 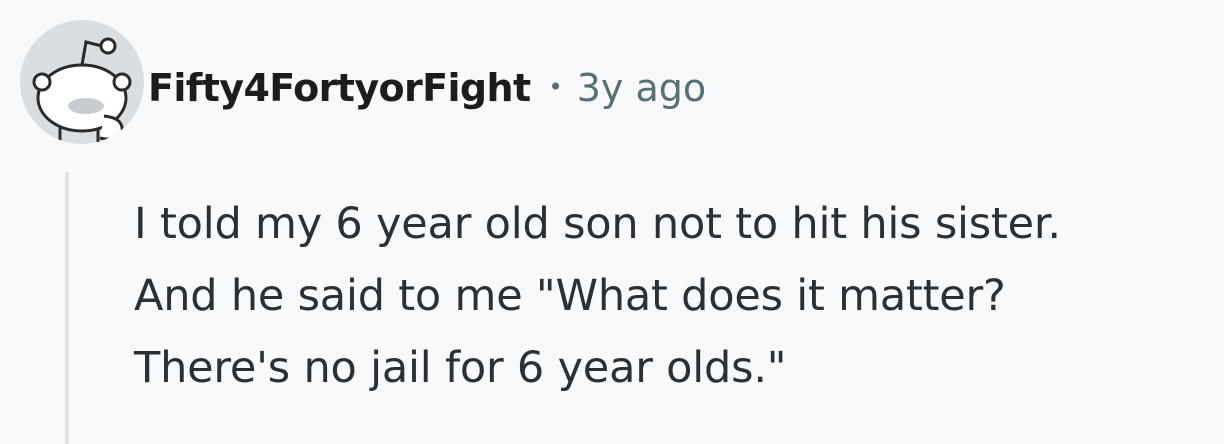 What do you see at coordinates (67, 308) in the screenshot?
I see `thread-line` at bounding box center [67, 308].